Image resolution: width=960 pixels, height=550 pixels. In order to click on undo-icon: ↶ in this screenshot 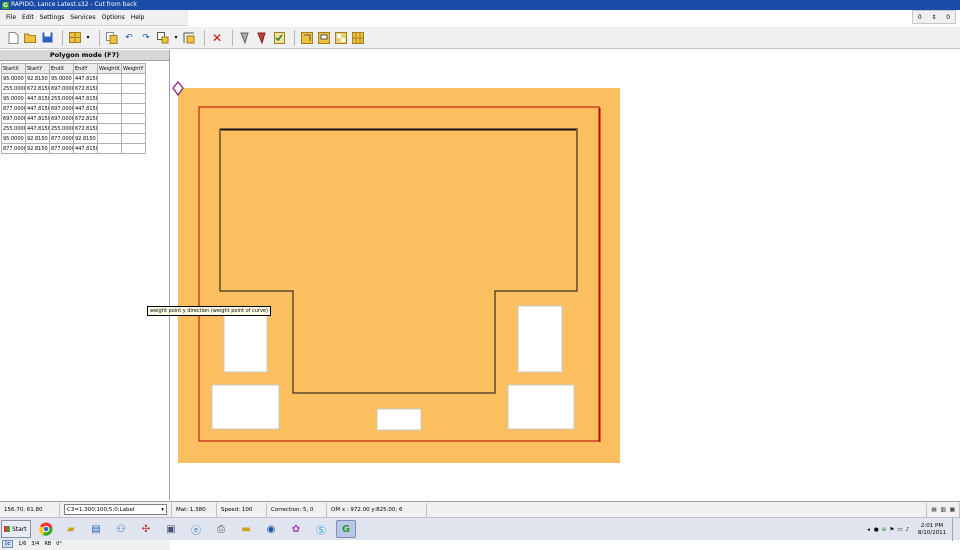, I will do `click(129, 38)`.